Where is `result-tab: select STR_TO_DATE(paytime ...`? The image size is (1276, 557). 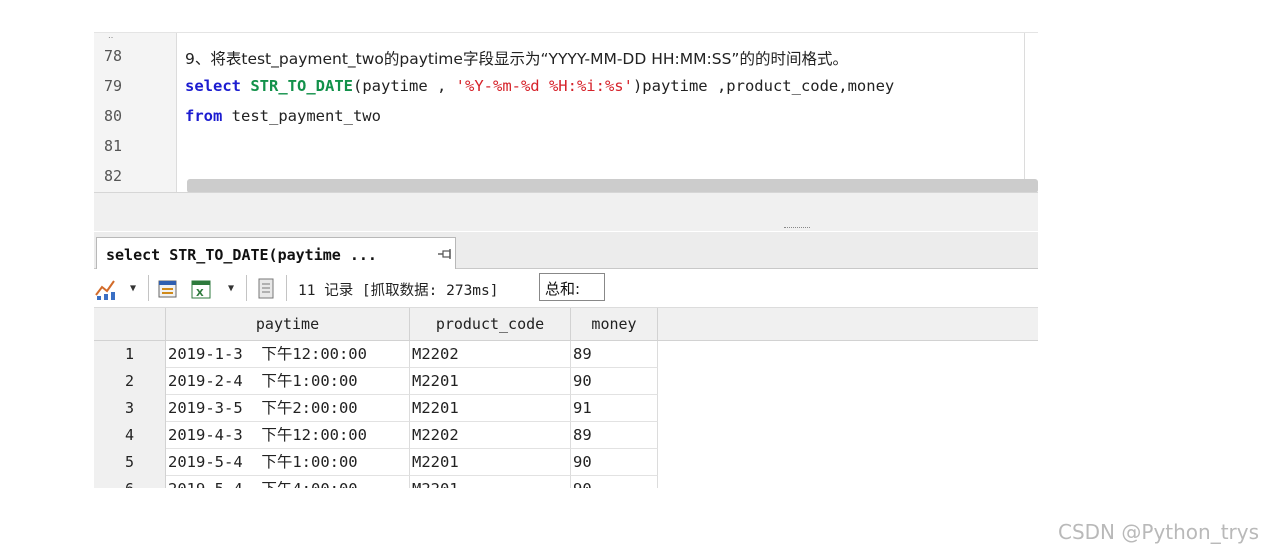
result-tab: select STR_TO_DATE(paytime ... is located at coordinates (276, 253).